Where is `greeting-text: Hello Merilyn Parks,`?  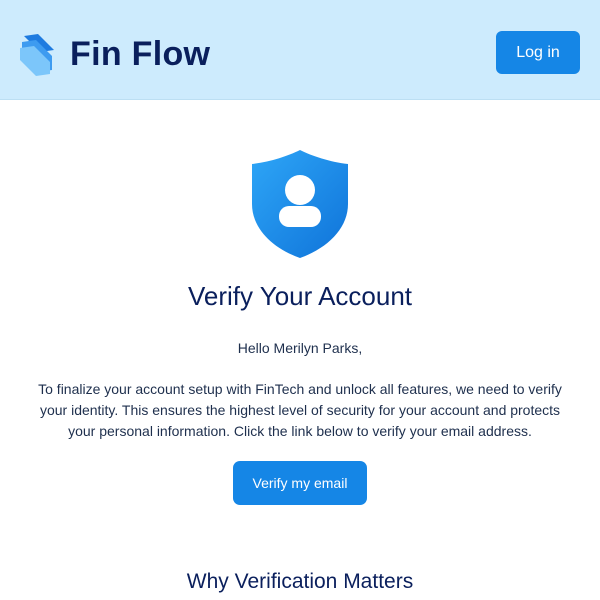
greeting-text: Hello Merilyn Parks, is located at coordinates (300, 348).